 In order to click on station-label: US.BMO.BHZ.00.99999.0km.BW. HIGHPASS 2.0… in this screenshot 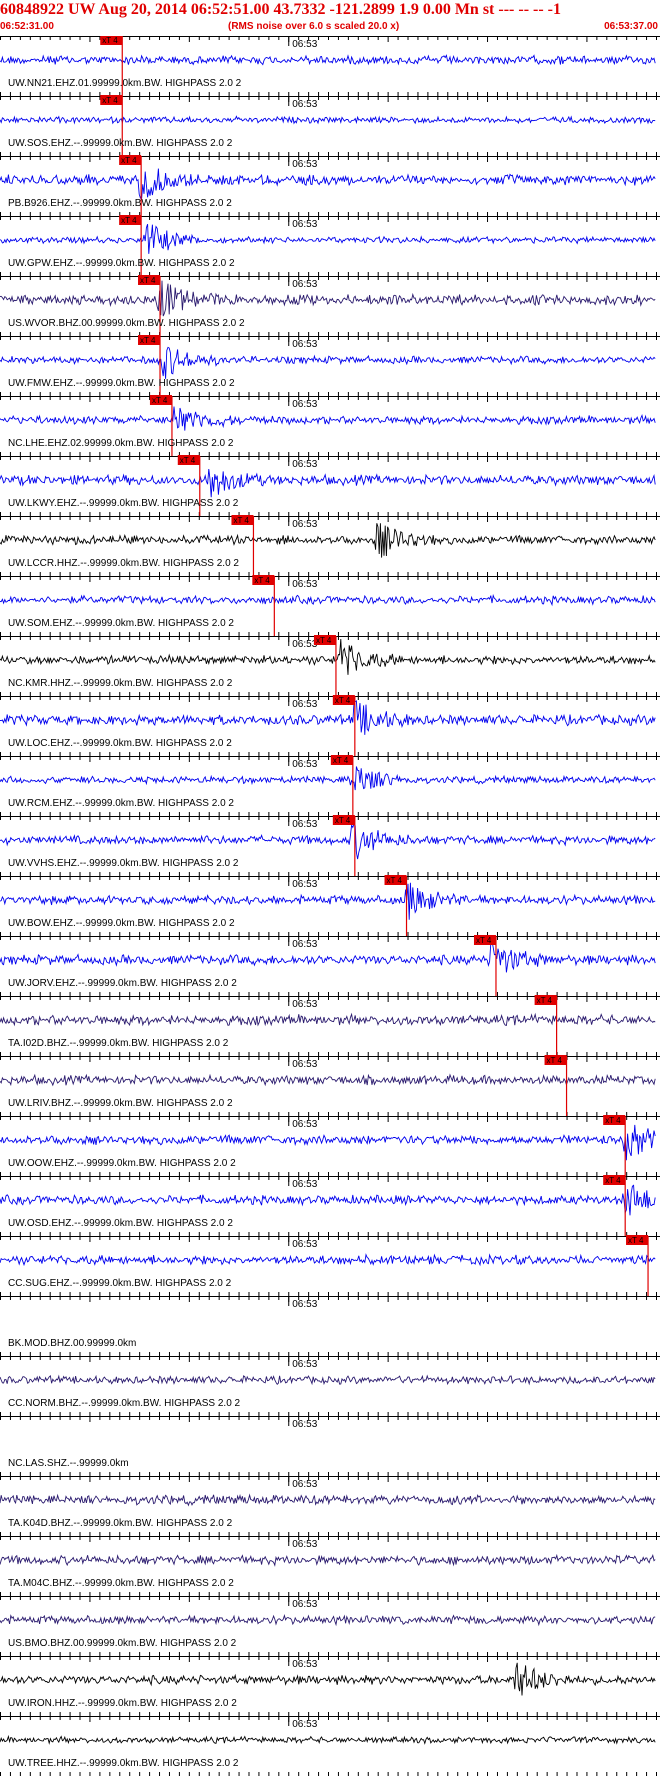, I will do `click(122, 1643)`.